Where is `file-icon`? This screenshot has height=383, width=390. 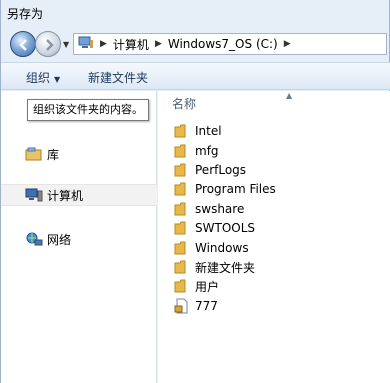 file-icon is located at coordinates (182, 306).